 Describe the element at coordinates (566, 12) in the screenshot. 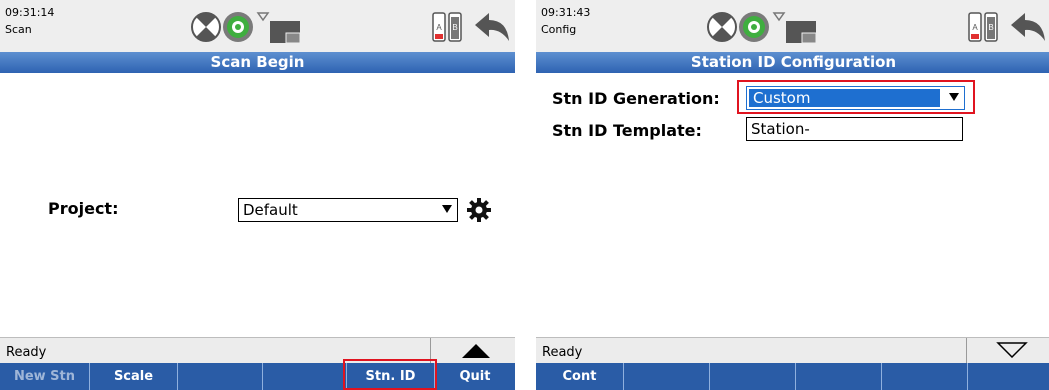

I see `clock: 09:31:43` at that location.